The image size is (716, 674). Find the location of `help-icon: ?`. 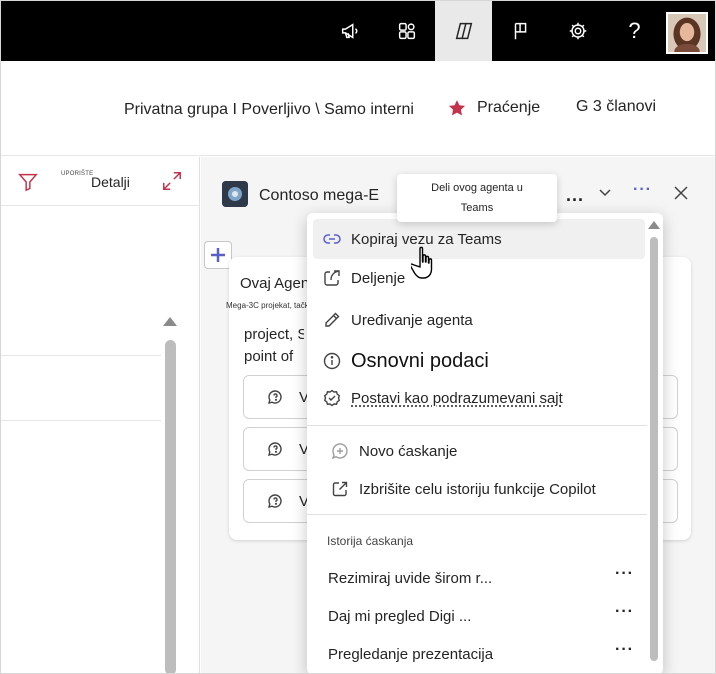

help-icon: ? is located at coordinates (634, 31).